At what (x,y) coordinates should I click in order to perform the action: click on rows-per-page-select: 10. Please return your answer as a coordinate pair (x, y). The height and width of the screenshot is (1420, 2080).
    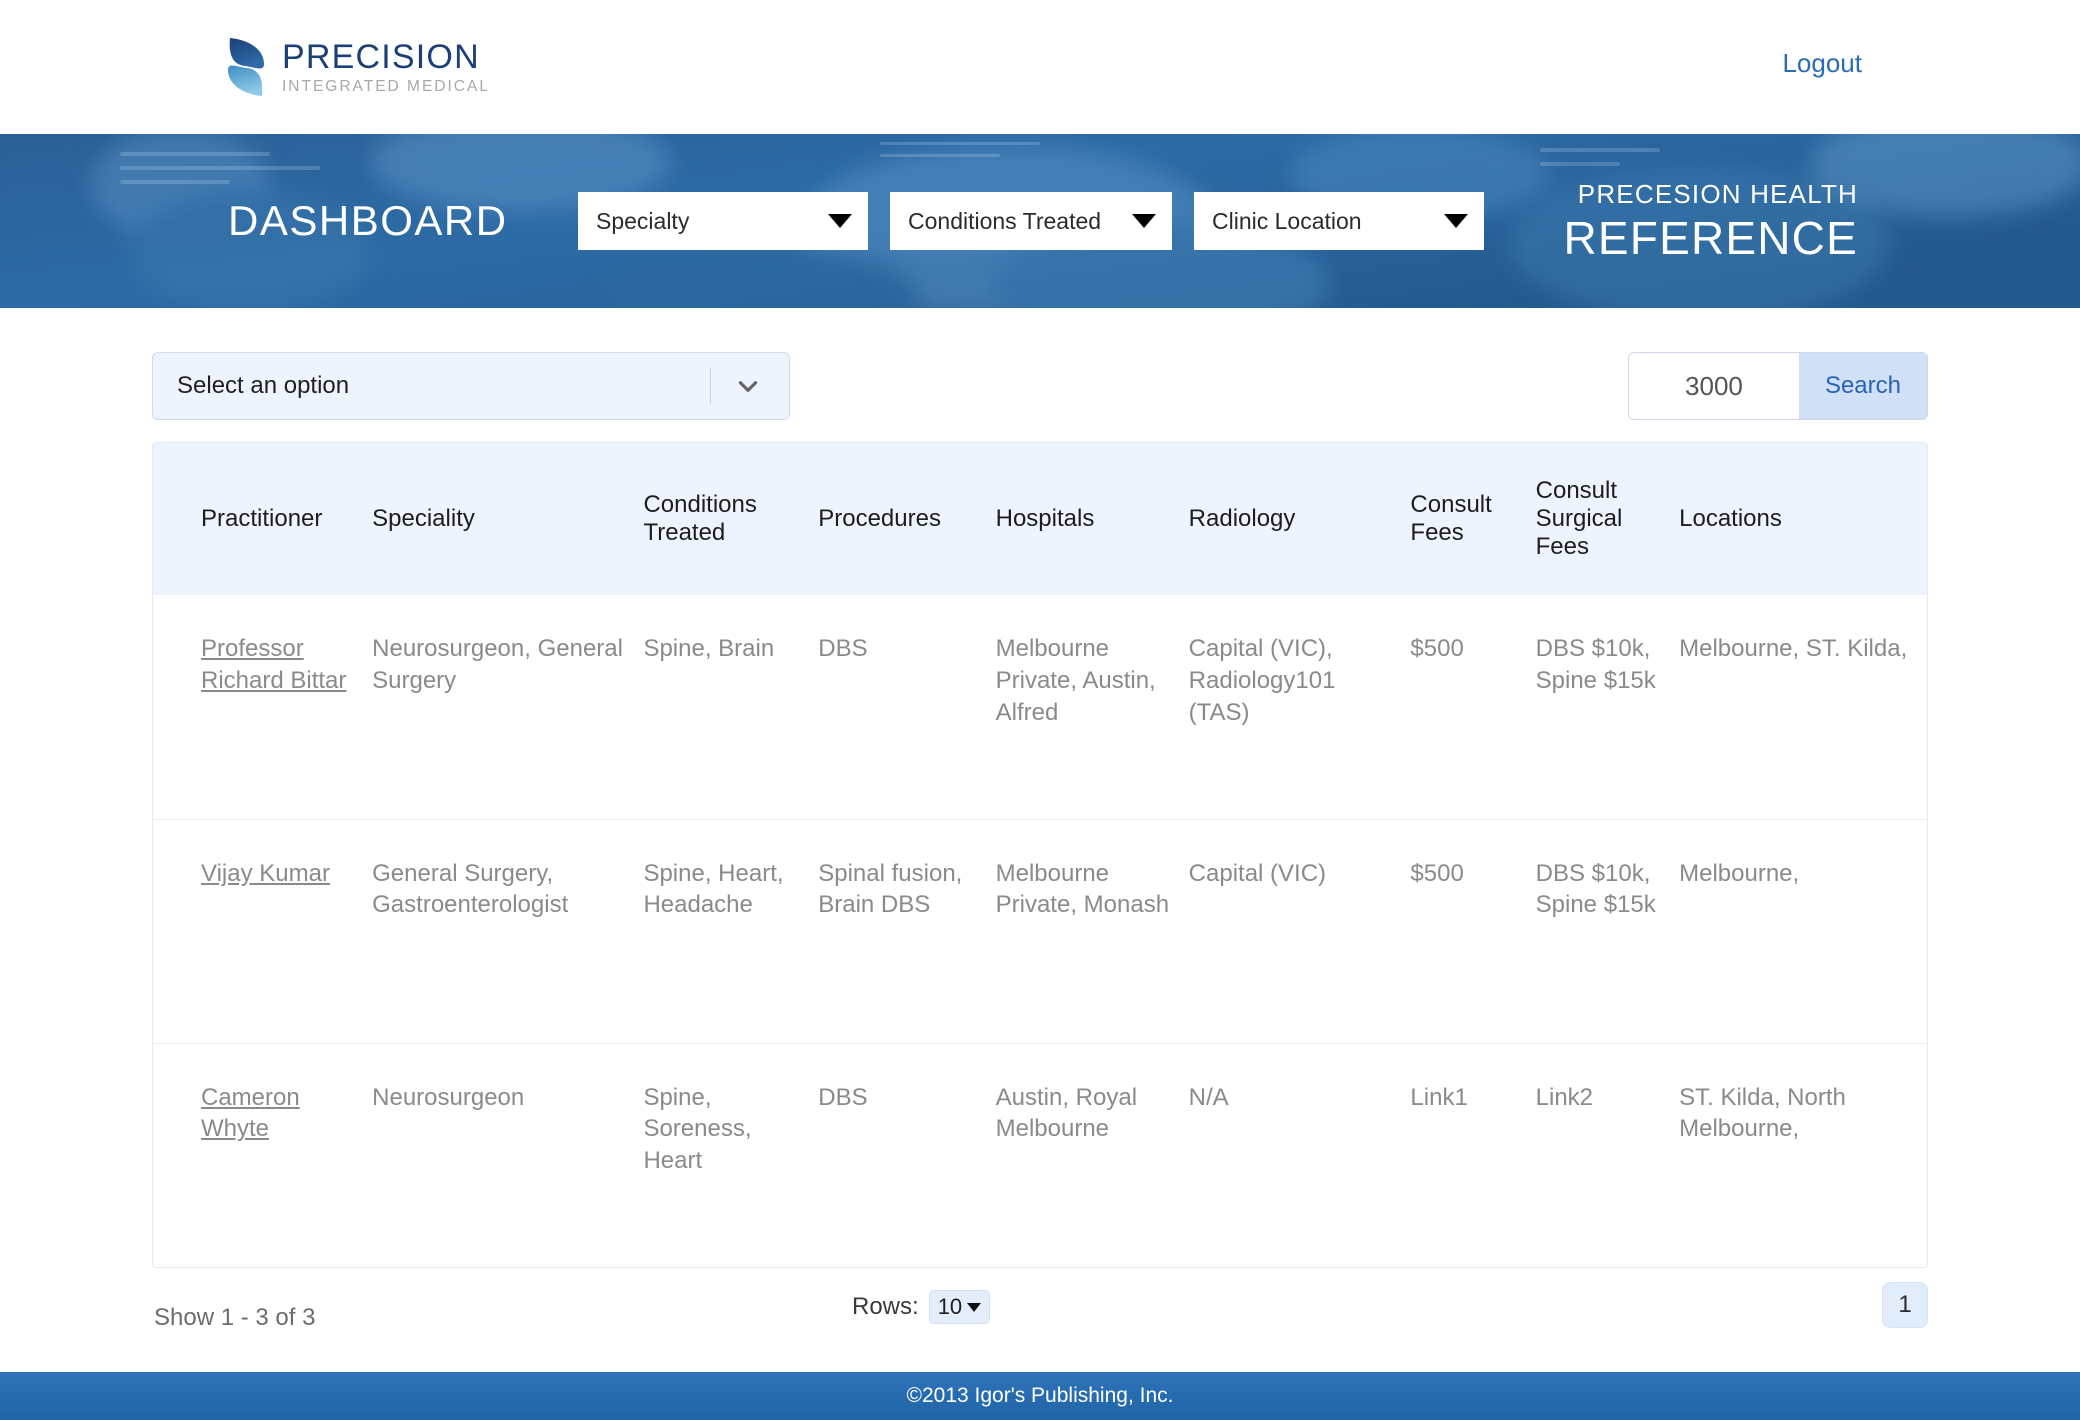
    Looking at the image, I should click on (959, 1307).